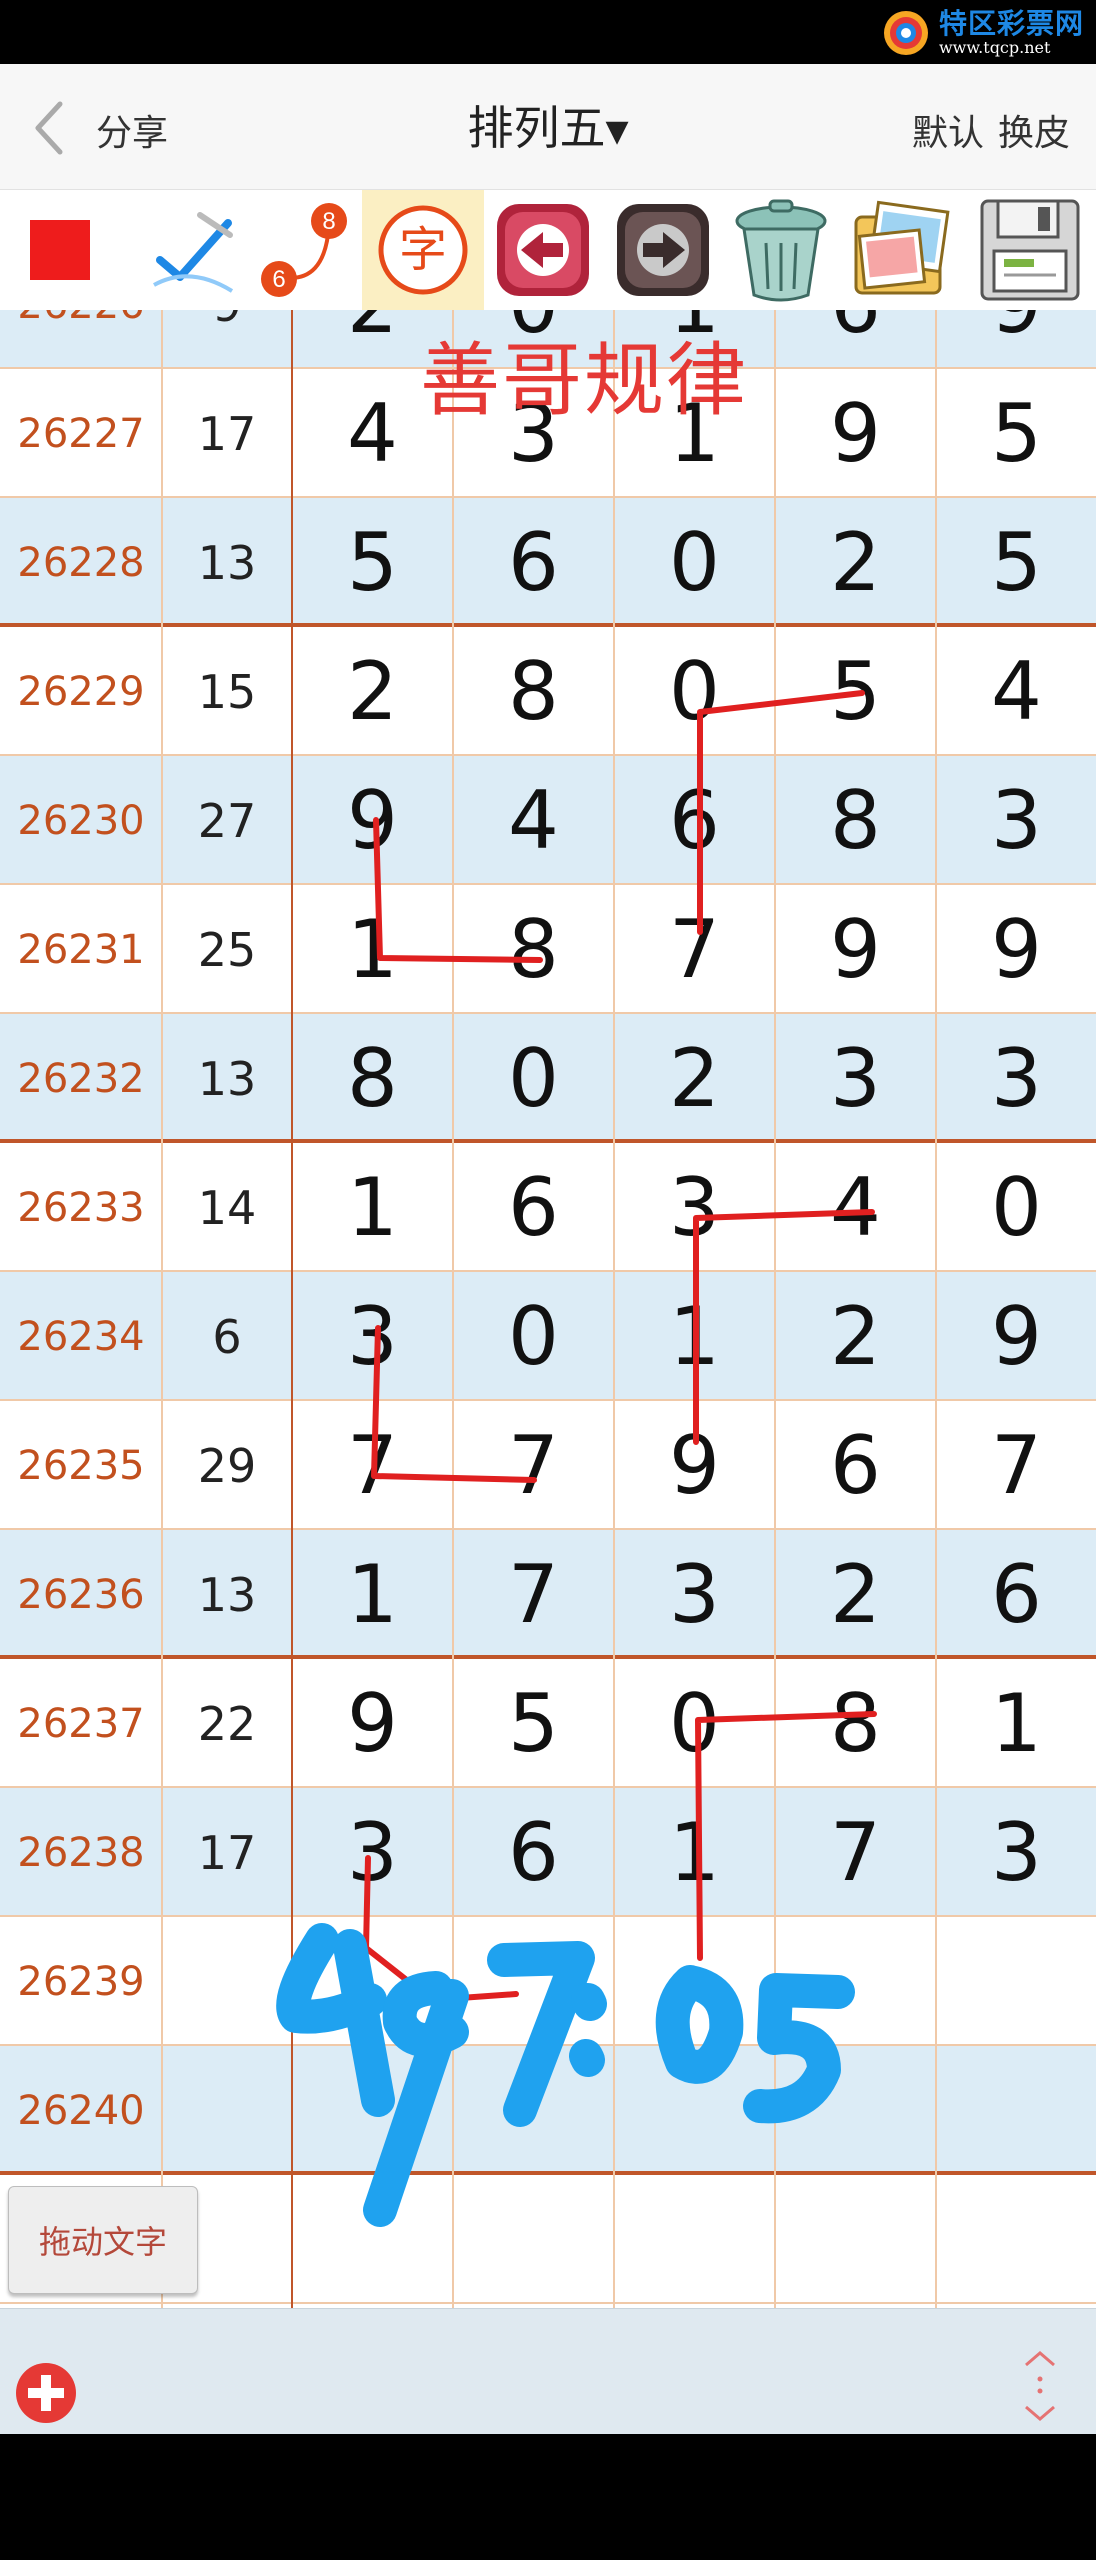  I want to click on connect-tool: 8 6, so click(305, 250).